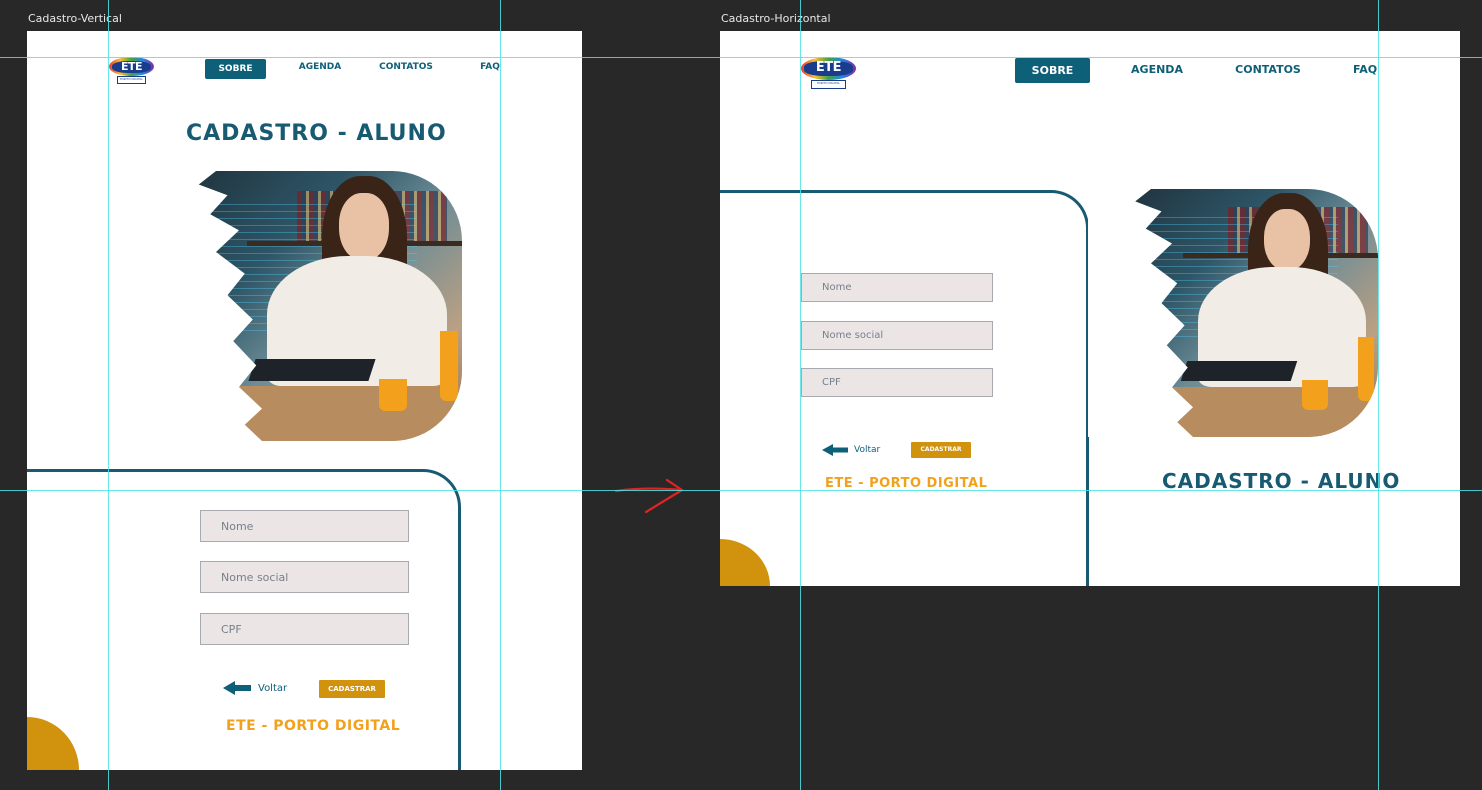 The height and width of the screenshot is (790, 1482). Describe the element at coordinates (649, 496) in the screenshot. I see `annotation-arrow-icon` at that location.